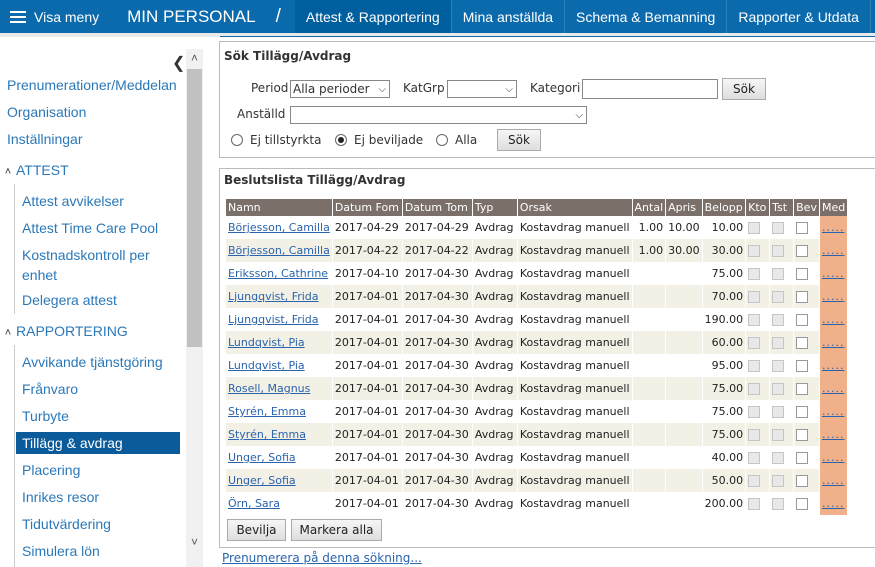 This screenshot has width=875, height=567. I want to click on sidebar-section-attest: ˄ ATTEST, so click(34, 170).